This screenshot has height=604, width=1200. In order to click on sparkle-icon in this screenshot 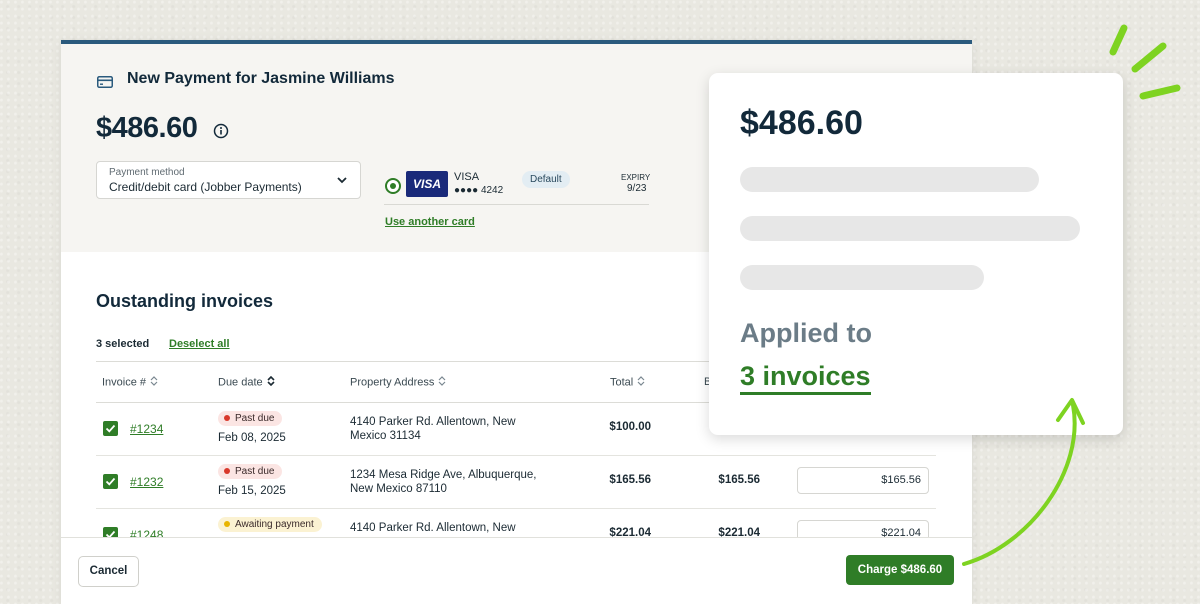, I will do `click(1145, 62)`.